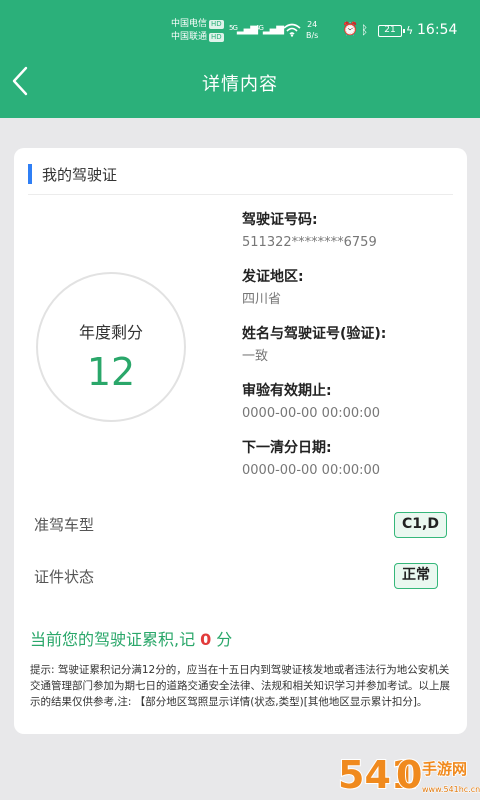  What do you see at coordinates (292, 32) in the screenshot?
I see `wifi-icon` at bounding box center [292, 32].